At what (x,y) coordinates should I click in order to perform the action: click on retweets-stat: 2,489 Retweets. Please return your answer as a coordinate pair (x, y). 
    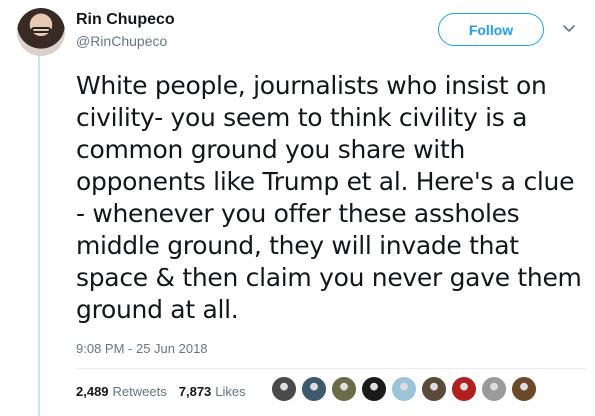
    Looking at the image, I should click on (121, 391).